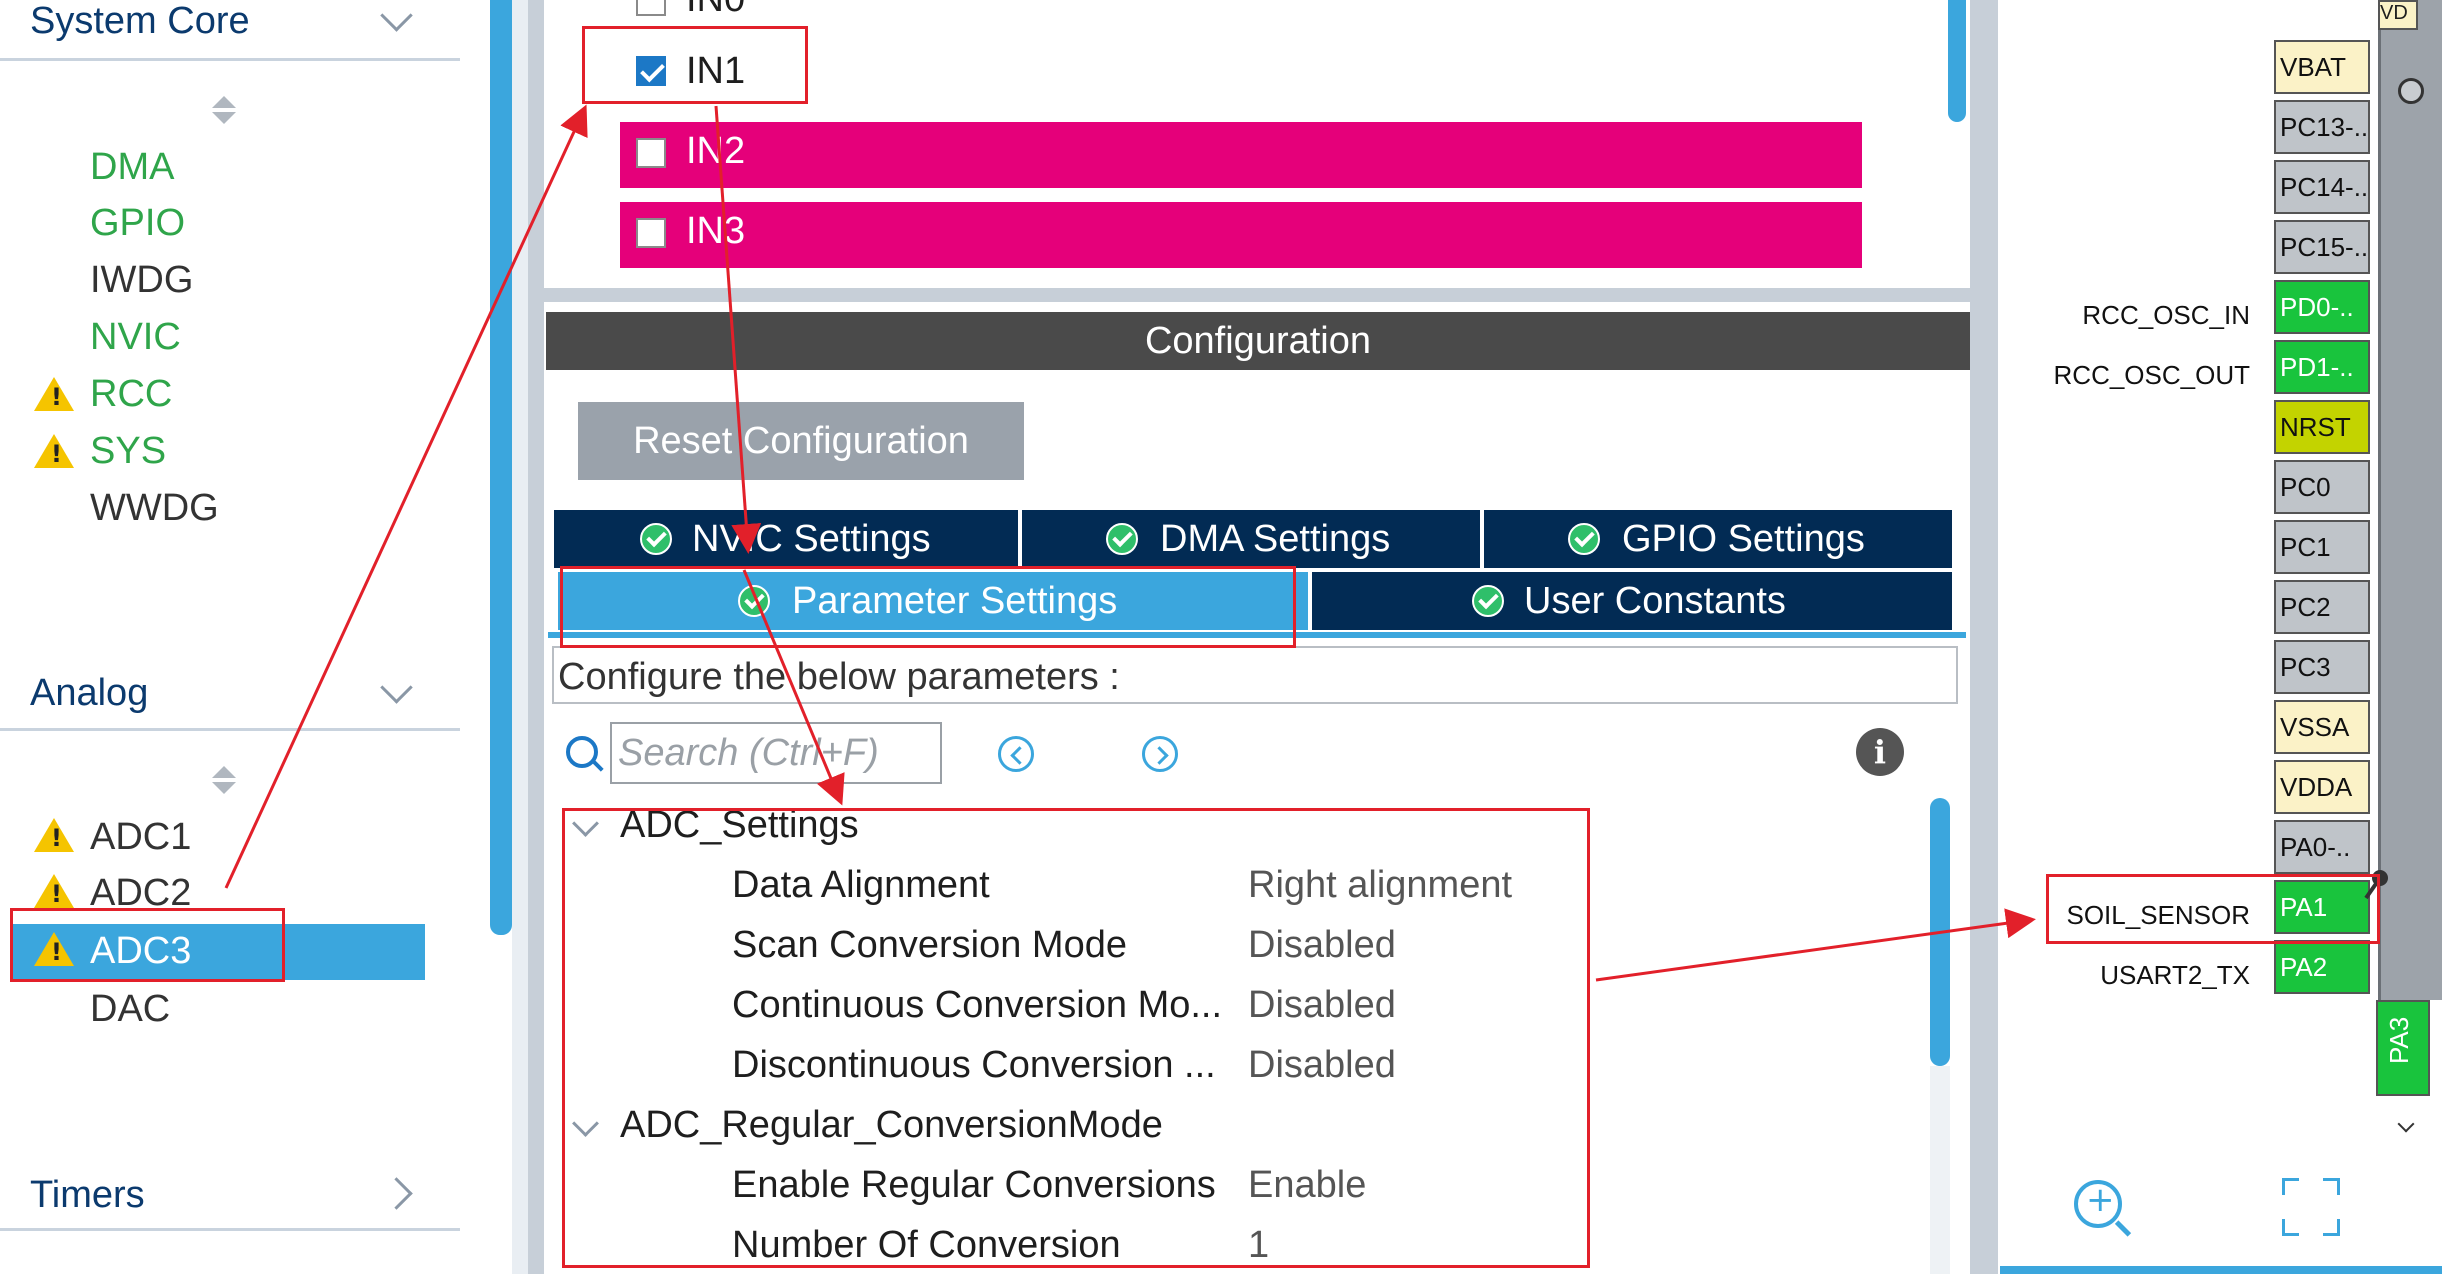  Describe the element at coordinates (2322, 727) in the screenshot. I see `chip-pin: VSSA` at that location.